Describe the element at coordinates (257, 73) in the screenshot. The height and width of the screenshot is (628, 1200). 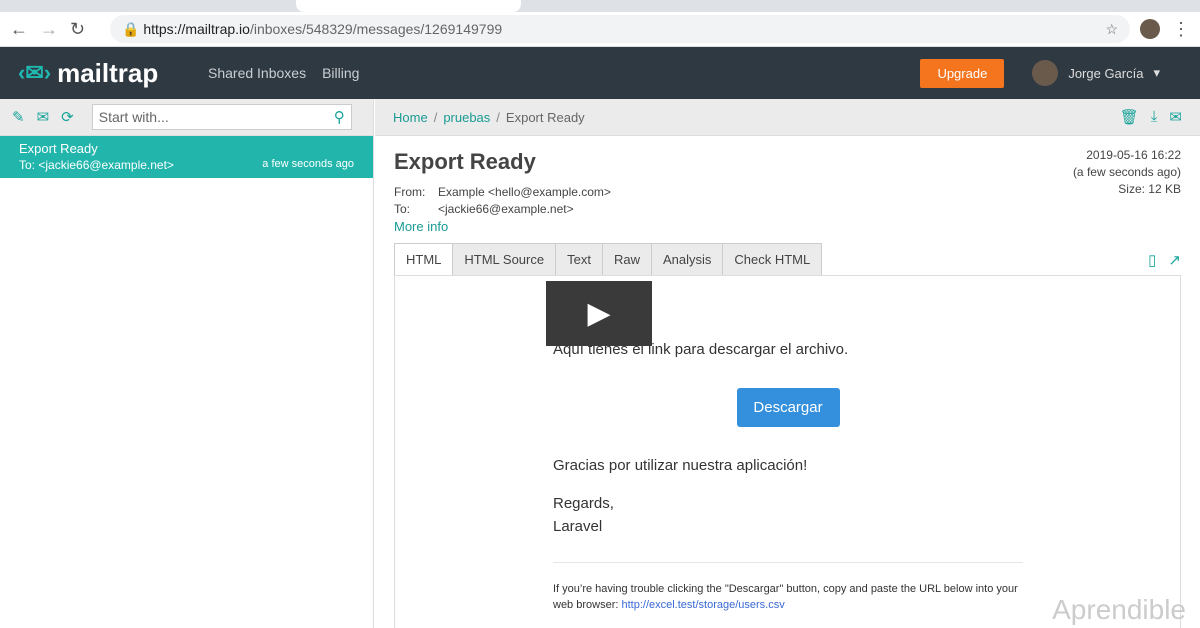
I see `nav-shared-inboxes: Shared Inboxes` at that location.